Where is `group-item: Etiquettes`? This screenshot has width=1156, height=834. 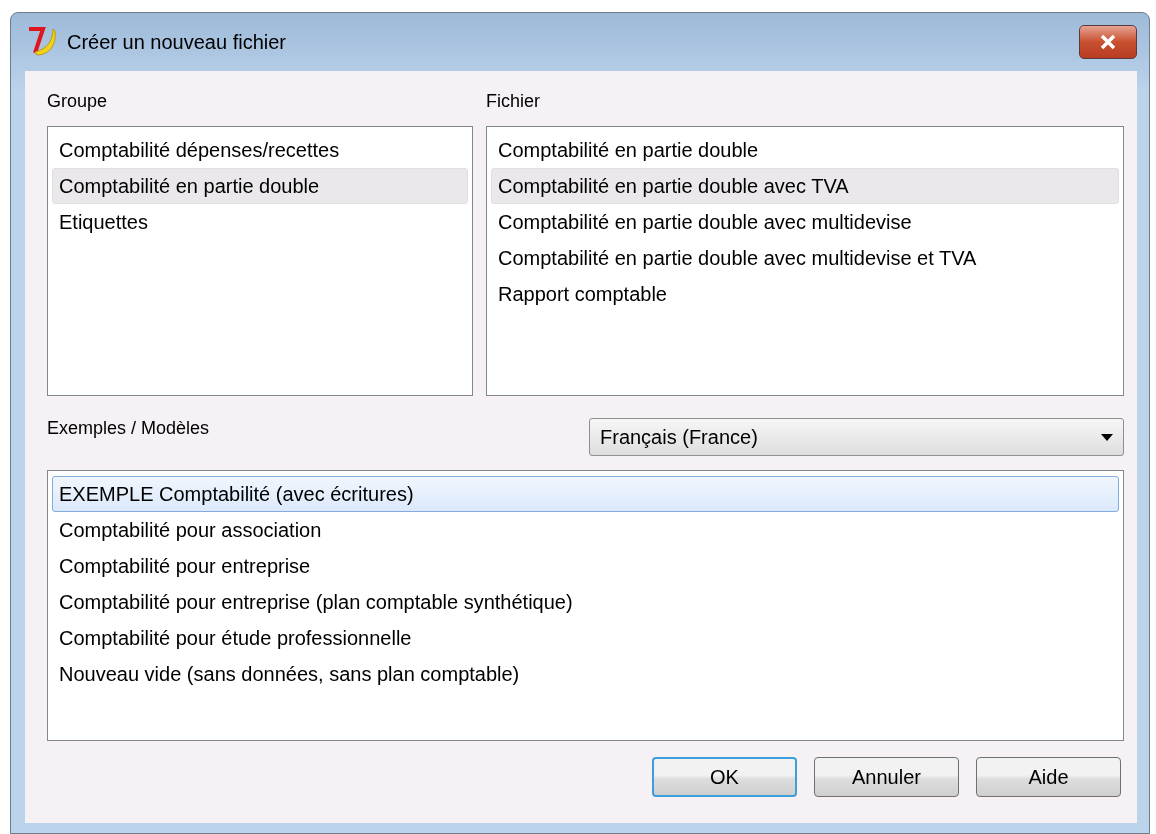 group-item: Etiquettes is located at coordinates (260, 222).